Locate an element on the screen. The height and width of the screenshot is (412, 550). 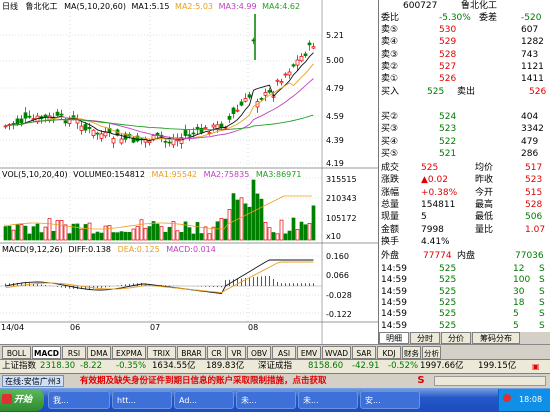
indicator-tab: TRIX is located at coordinates (161, 352).